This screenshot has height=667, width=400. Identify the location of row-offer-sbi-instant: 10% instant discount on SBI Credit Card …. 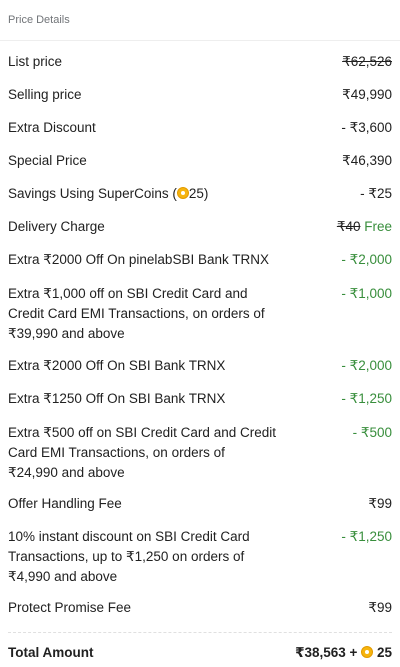
(200, 557).